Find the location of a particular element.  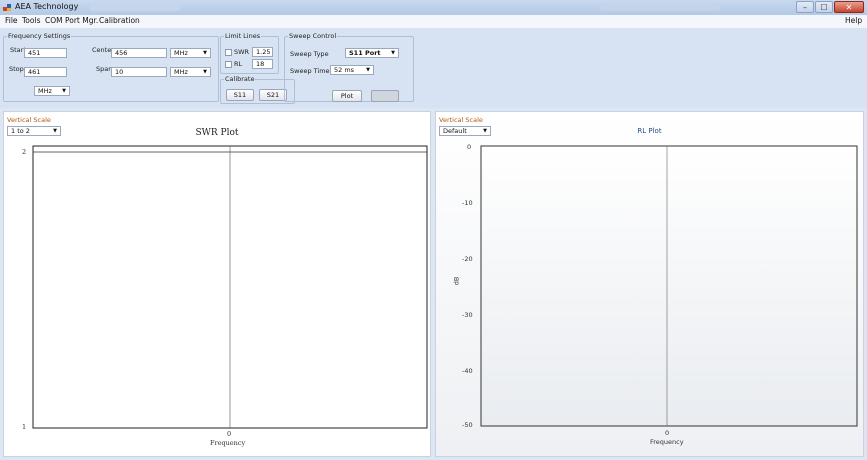

title-bar: AEA Technology – ☐ ✕ is located at coordinates (433, 7).